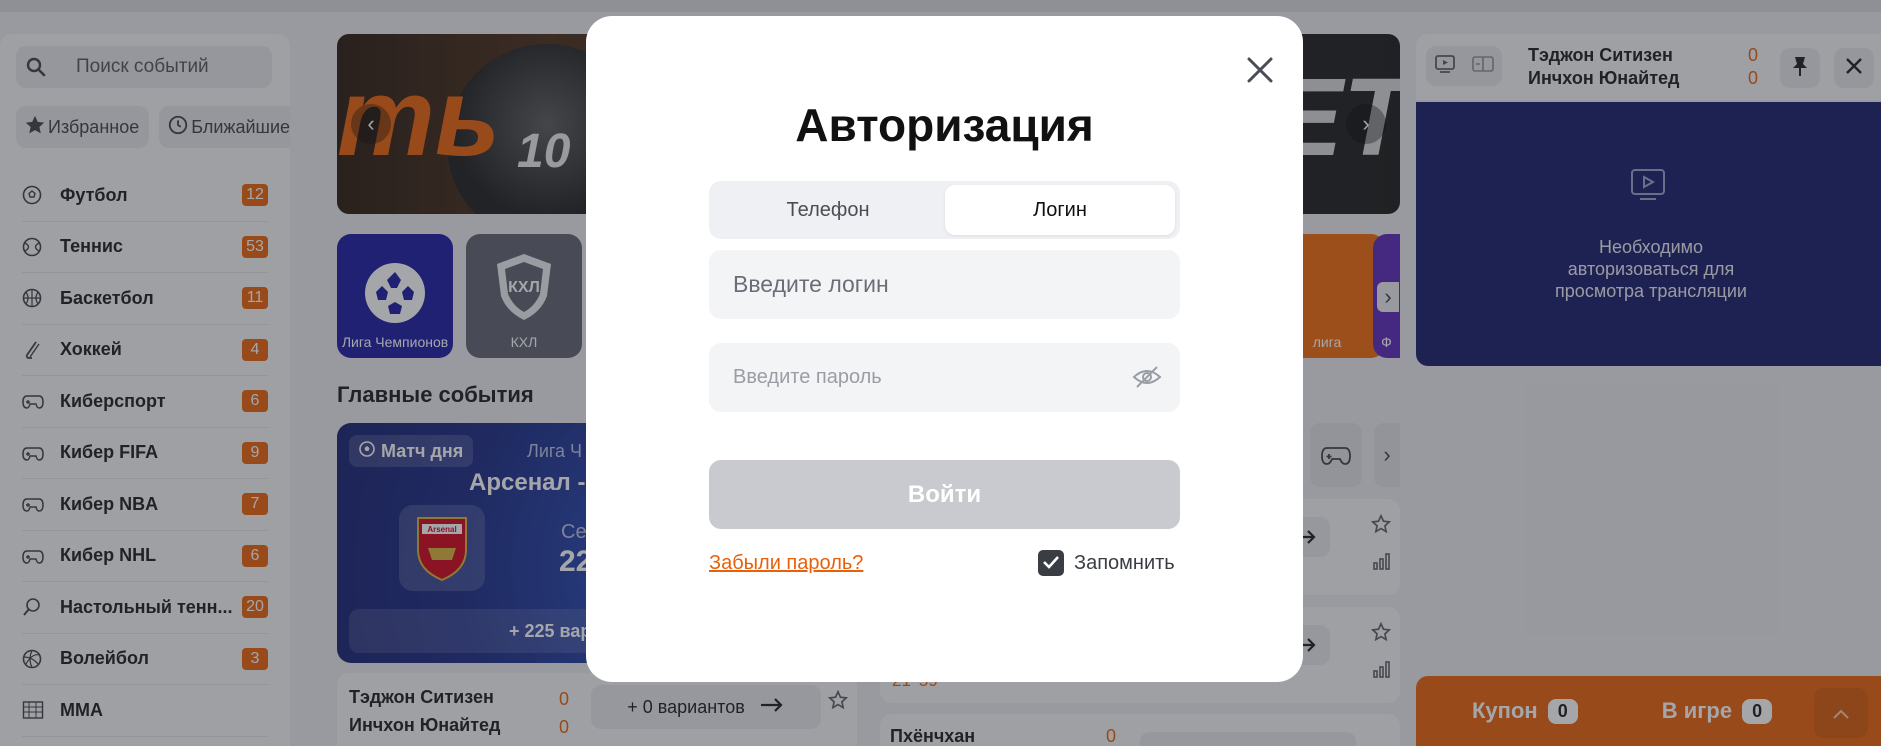 This screenshot has height=746, width=1881. I want to click on password-field, so click(944, 377).